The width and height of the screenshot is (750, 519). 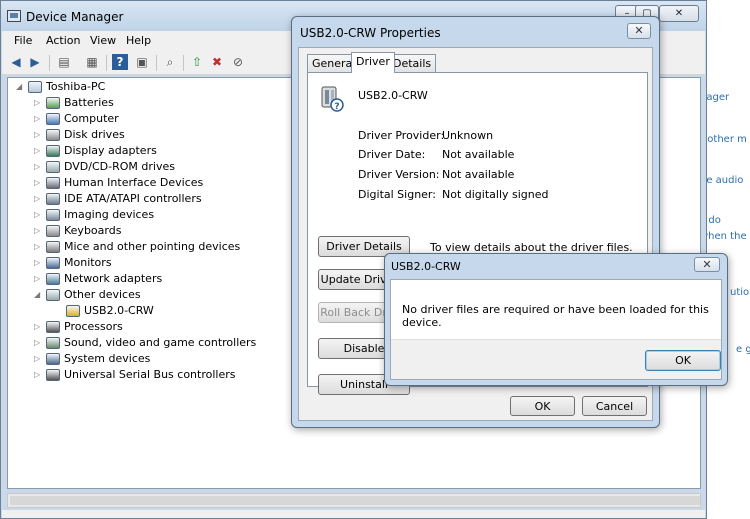 What do you see at coordinates (170, 62) in the screenshot?
I see `scan-hardware-icon: ⌕` at bounding box center [170, 62].